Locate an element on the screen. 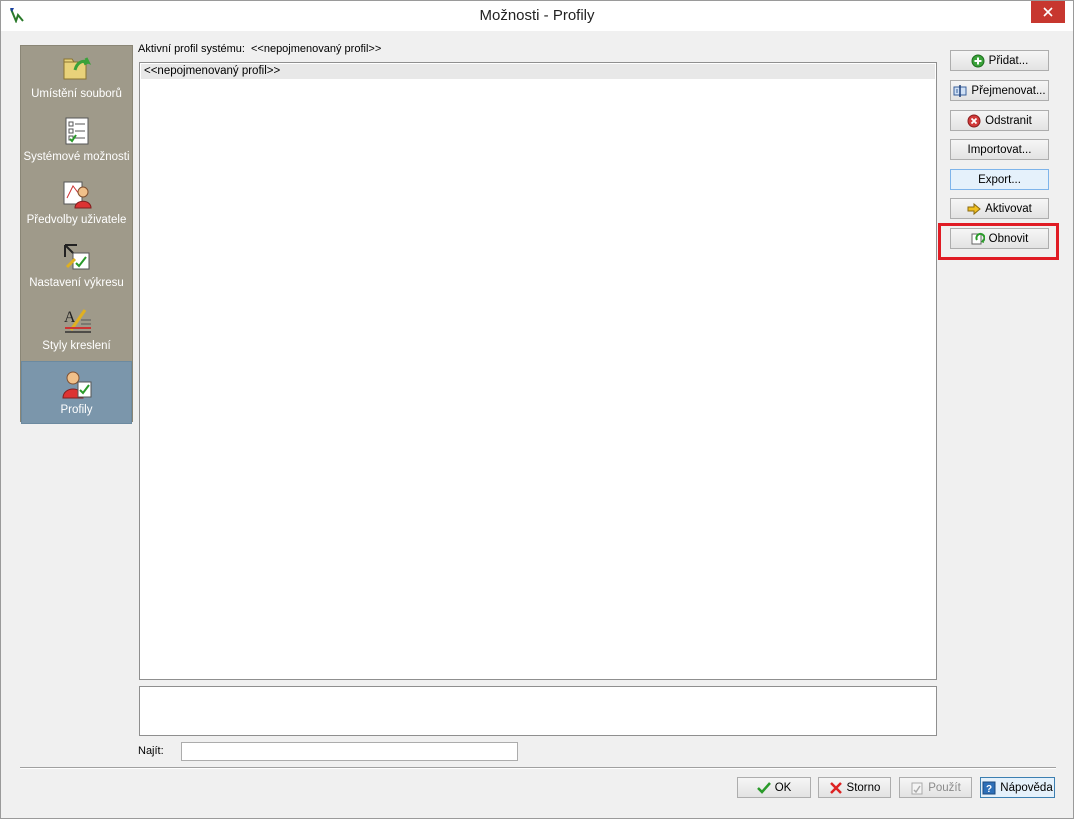 This screenshot has height=819, width=1074. folder-open-icon is located at coordinates (77, 68).